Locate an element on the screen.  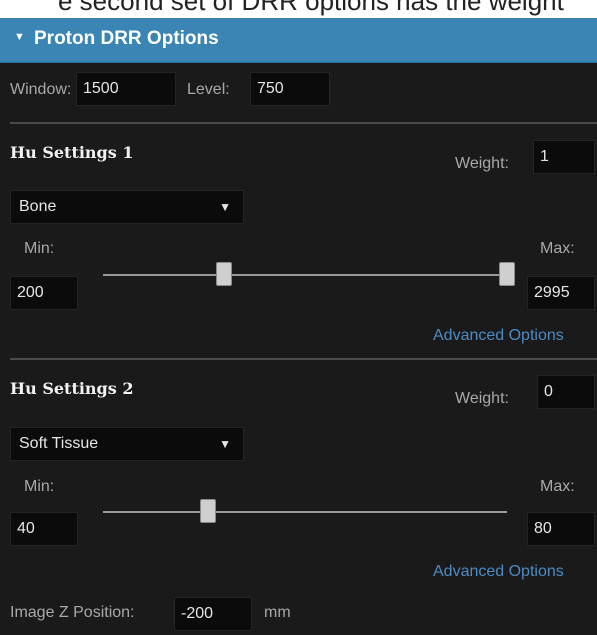
hu2-weight-label: Weight: is located at coordinates (482, 398).